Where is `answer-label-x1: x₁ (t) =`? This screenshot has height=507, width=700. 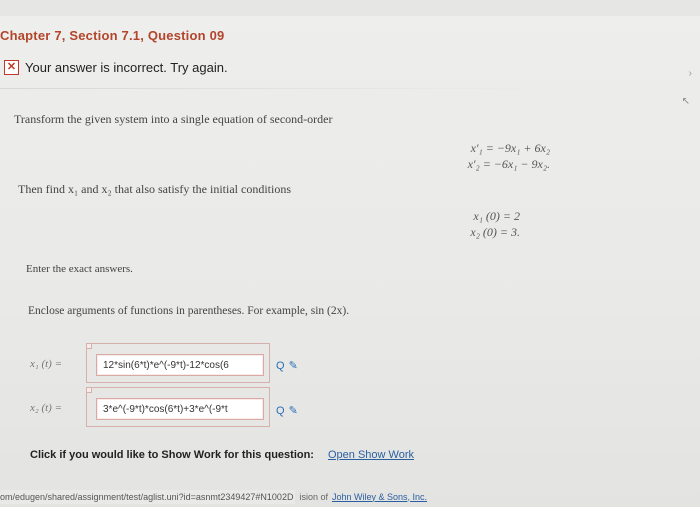 answer-label-x1: x₁ (t) = is located at coordinates (46, 364).